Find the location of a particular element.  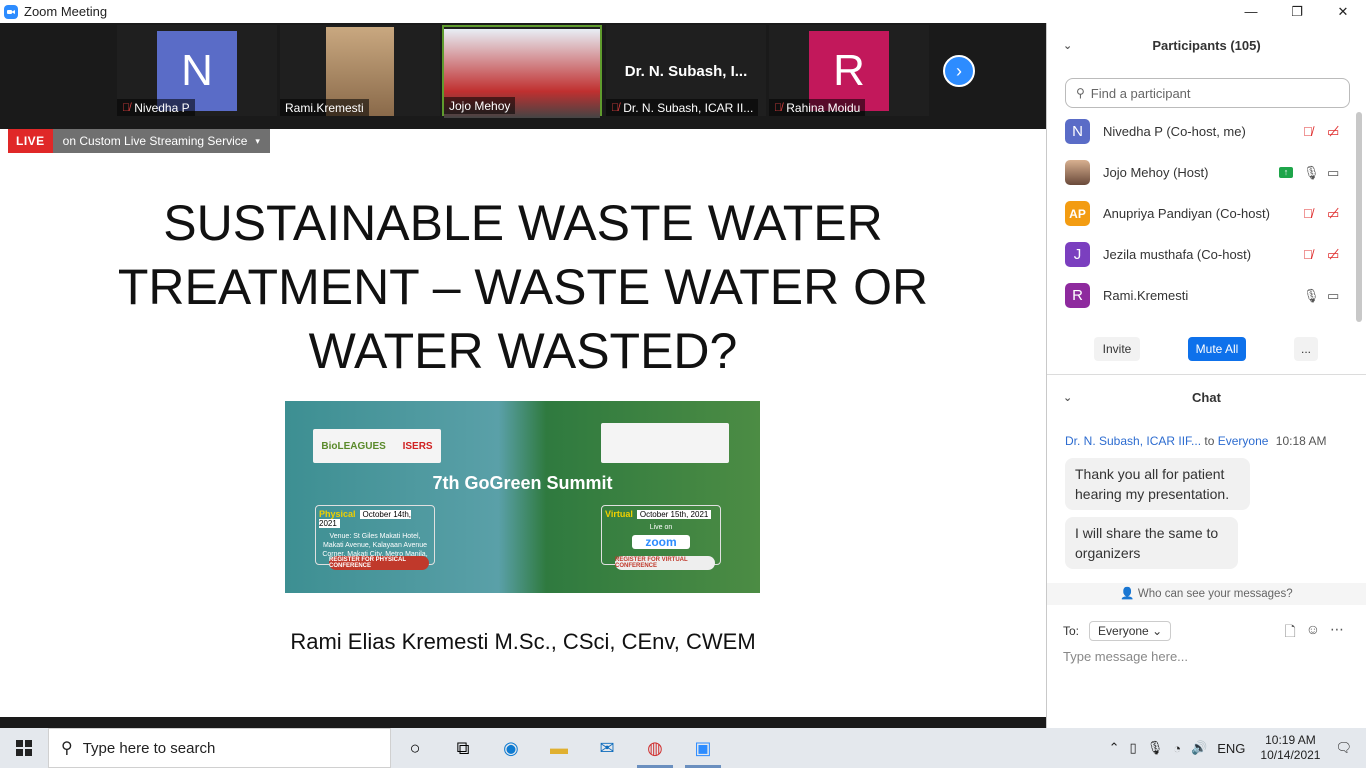

chat-recipient-row: To: Everyone ⌄ is located at coordinates (1117, 631).